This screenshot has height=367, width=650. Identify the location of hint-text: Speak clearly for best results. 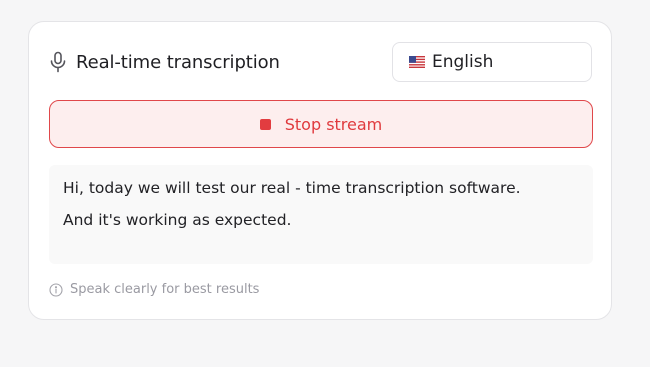
(165, 289).